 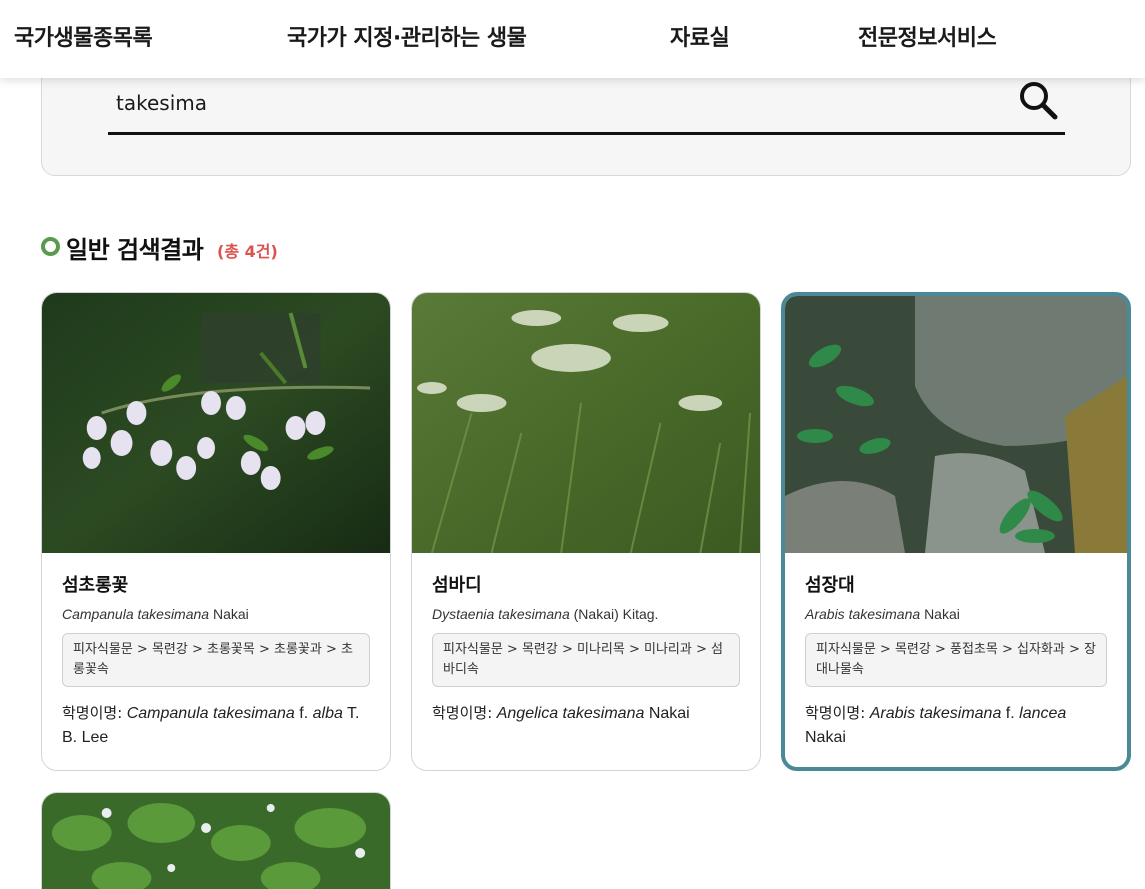 I want to click on search-underline, so click(x=586, y=133).